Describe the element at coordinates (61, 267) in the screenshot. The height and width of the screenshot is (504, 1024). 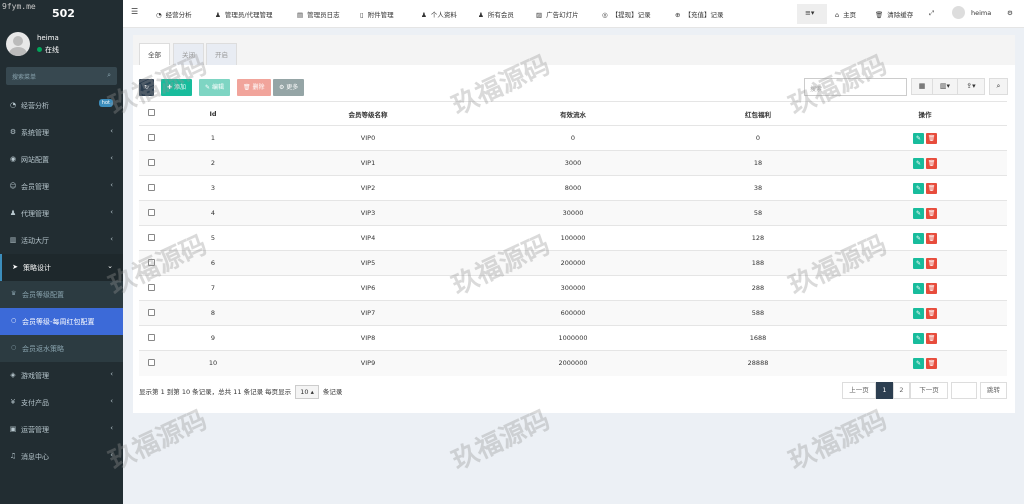
I see `sidebar-item-strategy: ➤ 策略设计 ⌄` at that location.